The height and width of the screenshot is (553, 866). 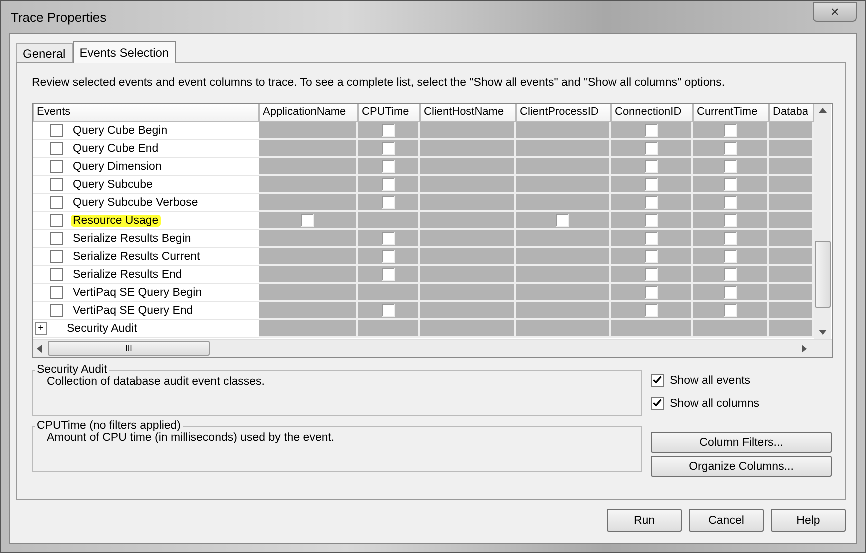 I want to click on vertical-scrollbar, so click(x=822, y=221).